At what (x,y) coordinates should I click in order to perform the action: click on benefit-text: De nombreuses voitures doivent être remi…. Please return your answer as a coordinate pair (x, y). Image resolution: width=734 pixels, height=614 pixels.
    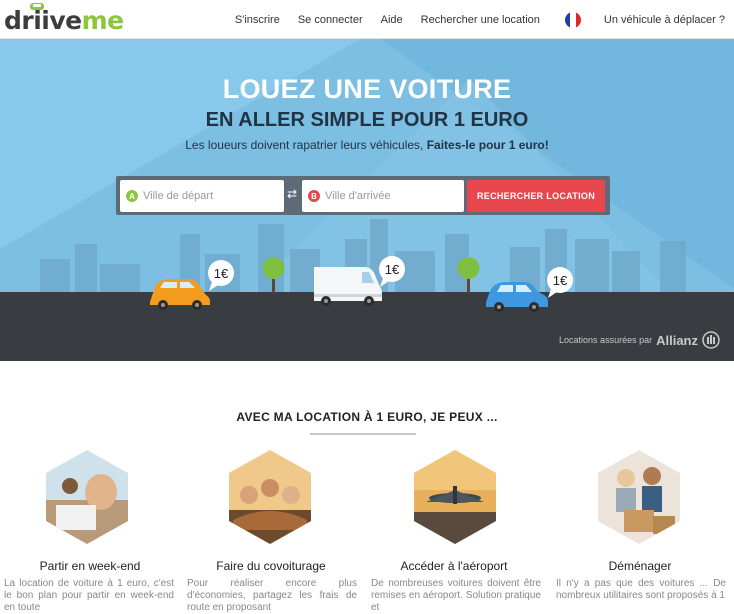
    Looking at the image, I should click on (456, 595).